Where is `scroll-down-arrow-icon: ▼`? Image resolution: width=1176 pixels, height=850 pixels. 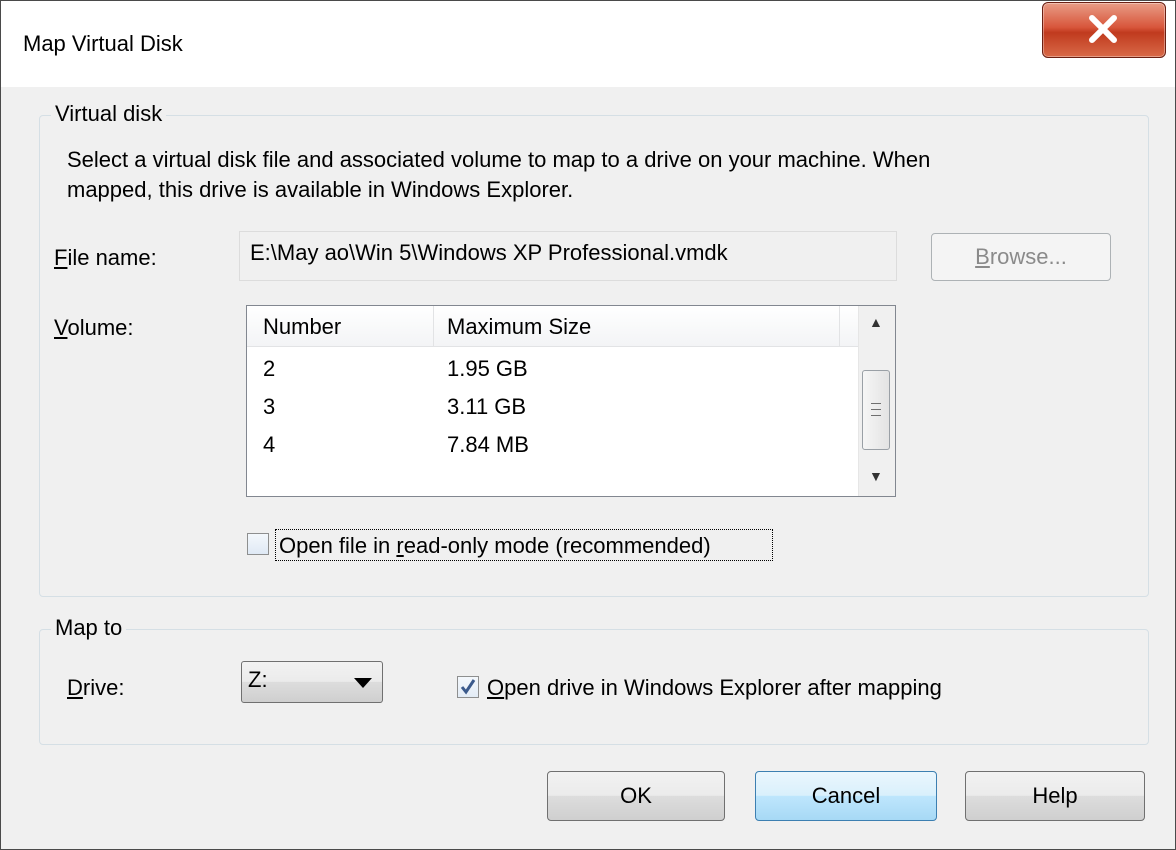
scroll-down-arrow-icon: ▼ is located at coordinates (876, 476).